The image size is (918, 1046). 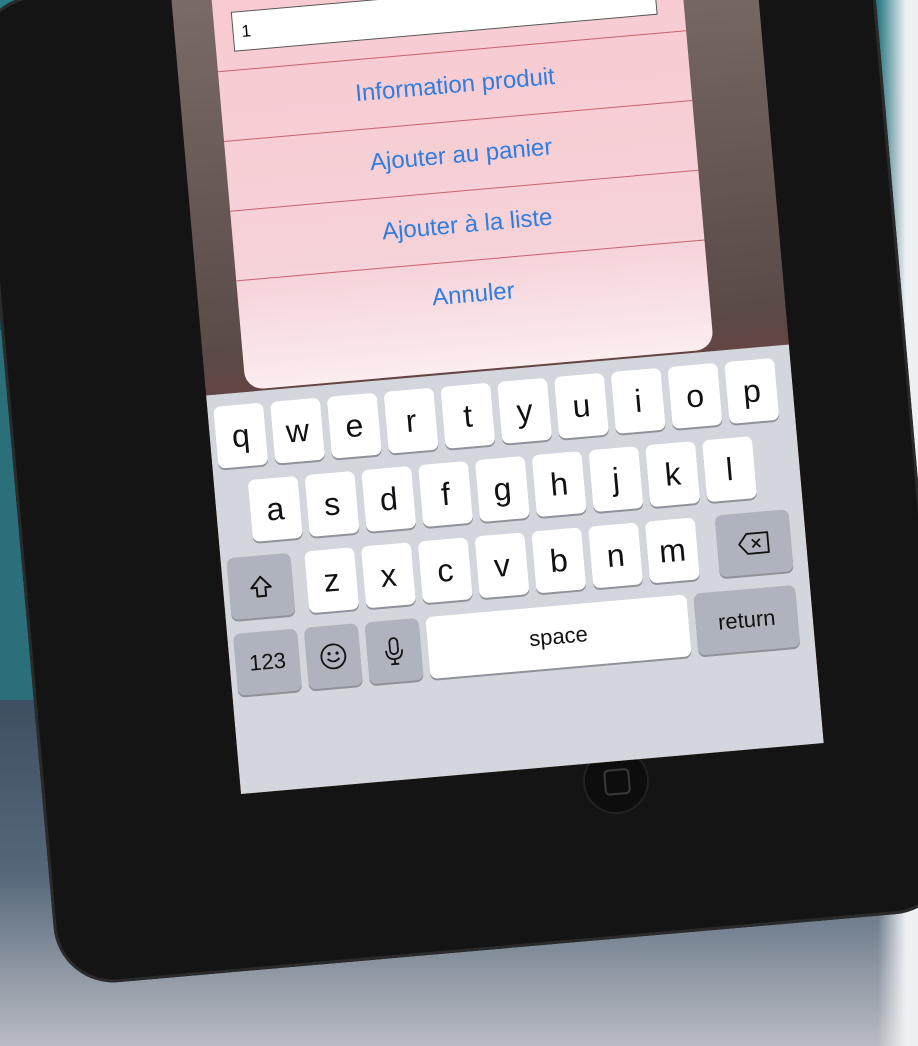 I want to click on numbers-key: 123, so click(x=268, y=662).